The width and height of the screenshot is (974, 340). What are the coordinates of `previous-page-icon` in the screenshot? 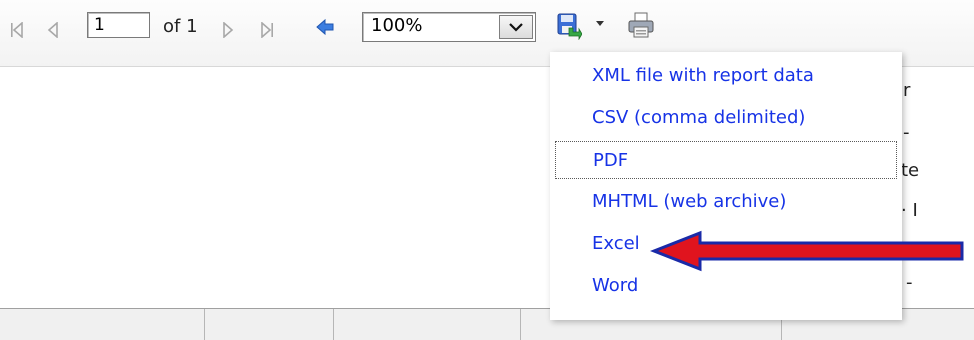 It's located at (53, 30).